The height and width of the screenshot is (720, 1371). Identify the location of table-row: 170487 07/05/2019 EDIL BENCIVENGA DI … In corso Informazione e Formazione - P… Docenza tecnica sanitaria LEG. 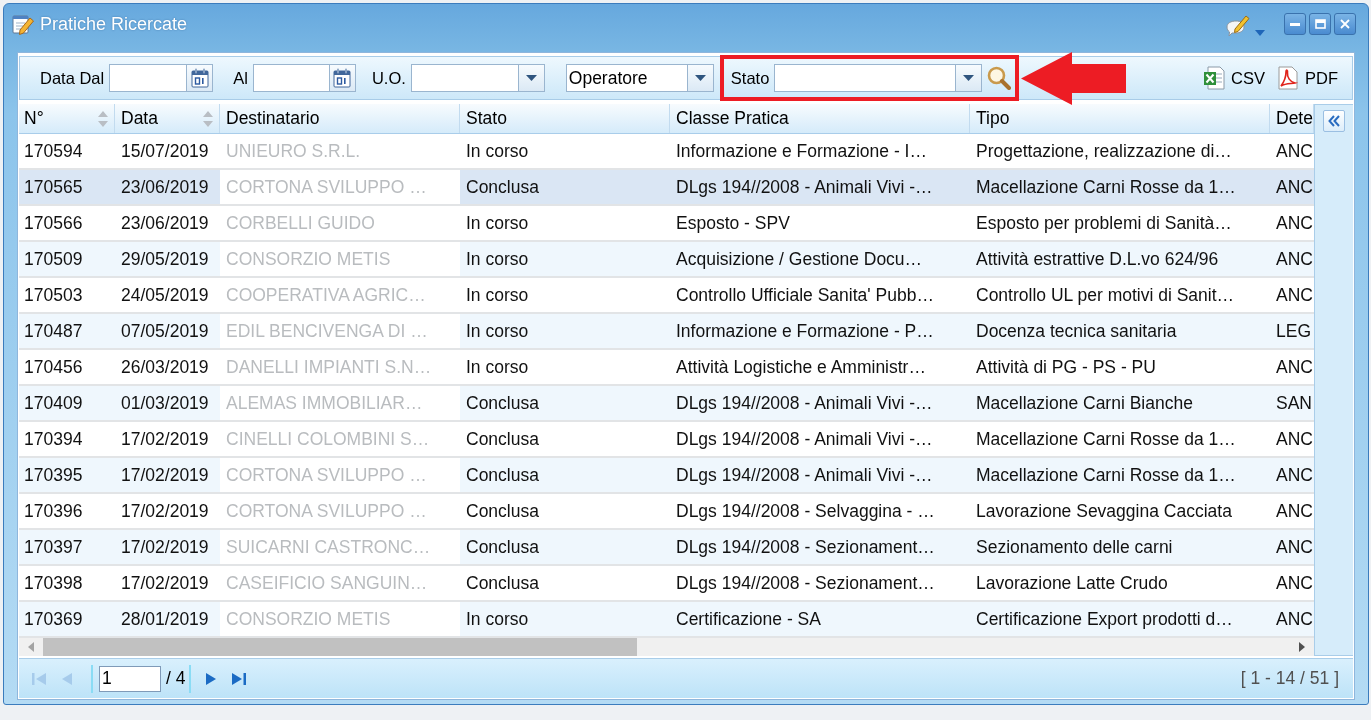
(666, 332).